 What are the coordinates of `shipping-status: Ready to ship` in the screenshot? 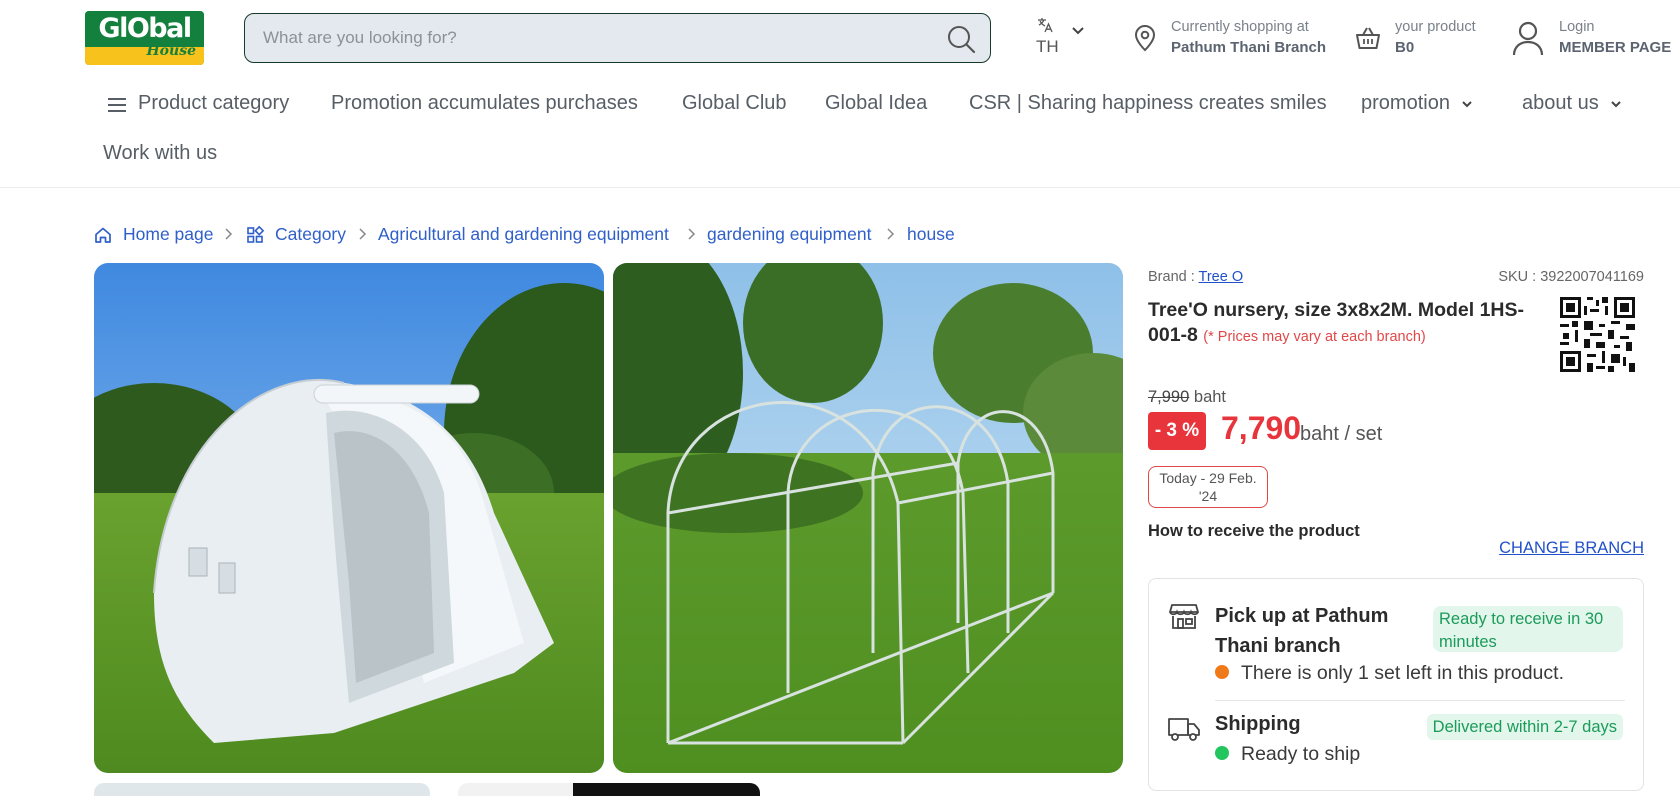 It's located at (1287, 754).